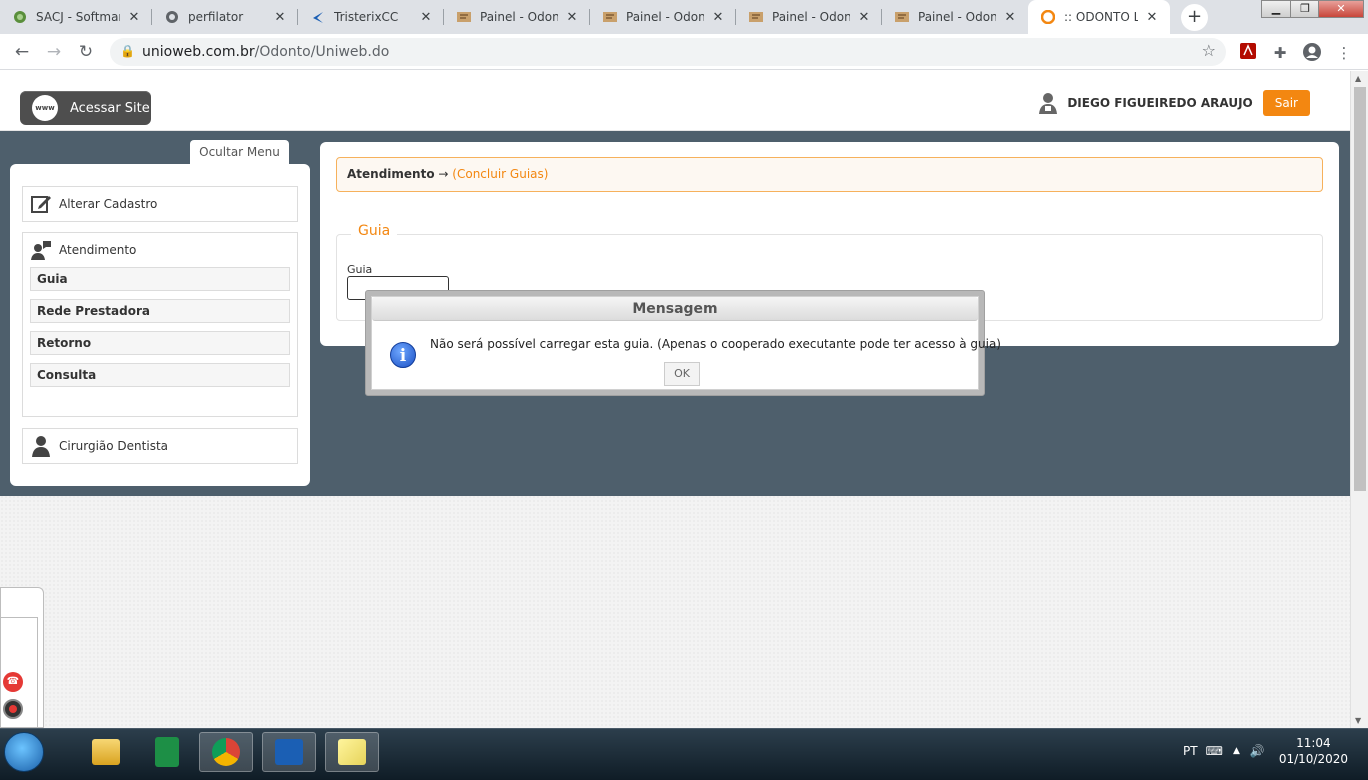  What do you see at coordinates (13, 709) in the screenshot?
I see `record-icon` at bounding box center [13, 709].